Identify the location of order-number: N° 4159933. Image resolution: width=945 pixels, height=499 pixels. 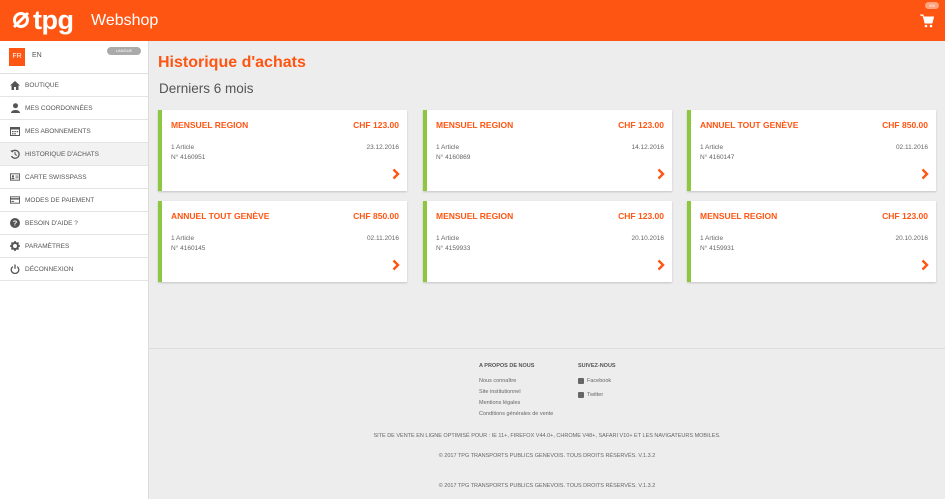
(453, 248).